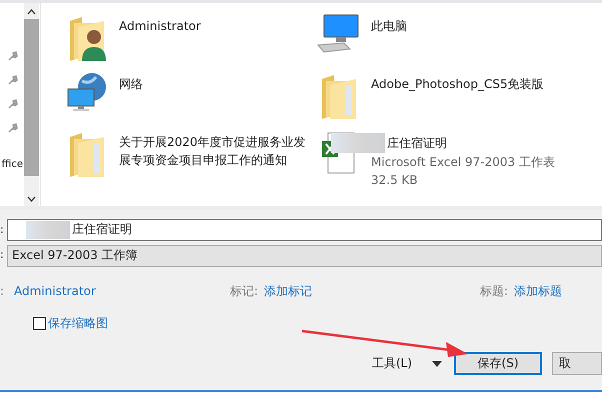 The height and width of the screenshot is (400, 602). I want to click on save-button: 保存(S), so click(498, 363).